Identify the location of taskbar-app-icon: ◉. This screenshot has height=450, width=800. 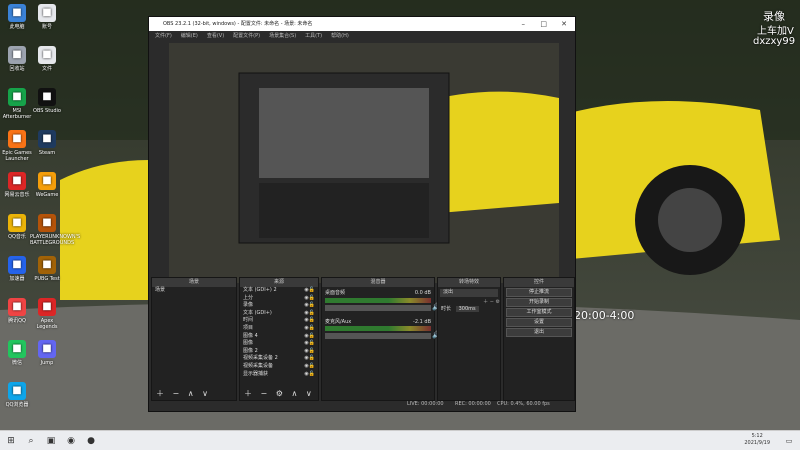
(71, 441).